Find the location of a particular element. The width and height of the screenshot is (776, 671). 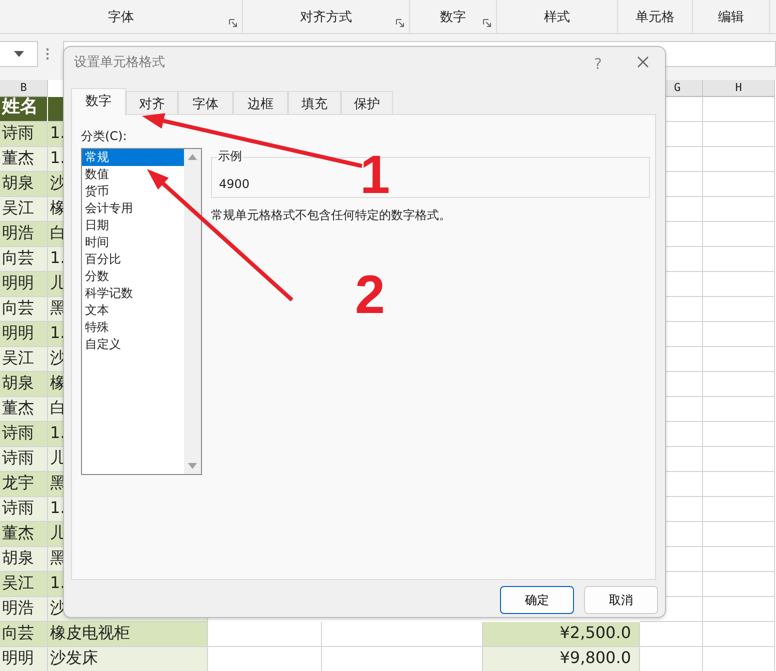

table-cell: 龙宇 is located at coordinates (24, 484).